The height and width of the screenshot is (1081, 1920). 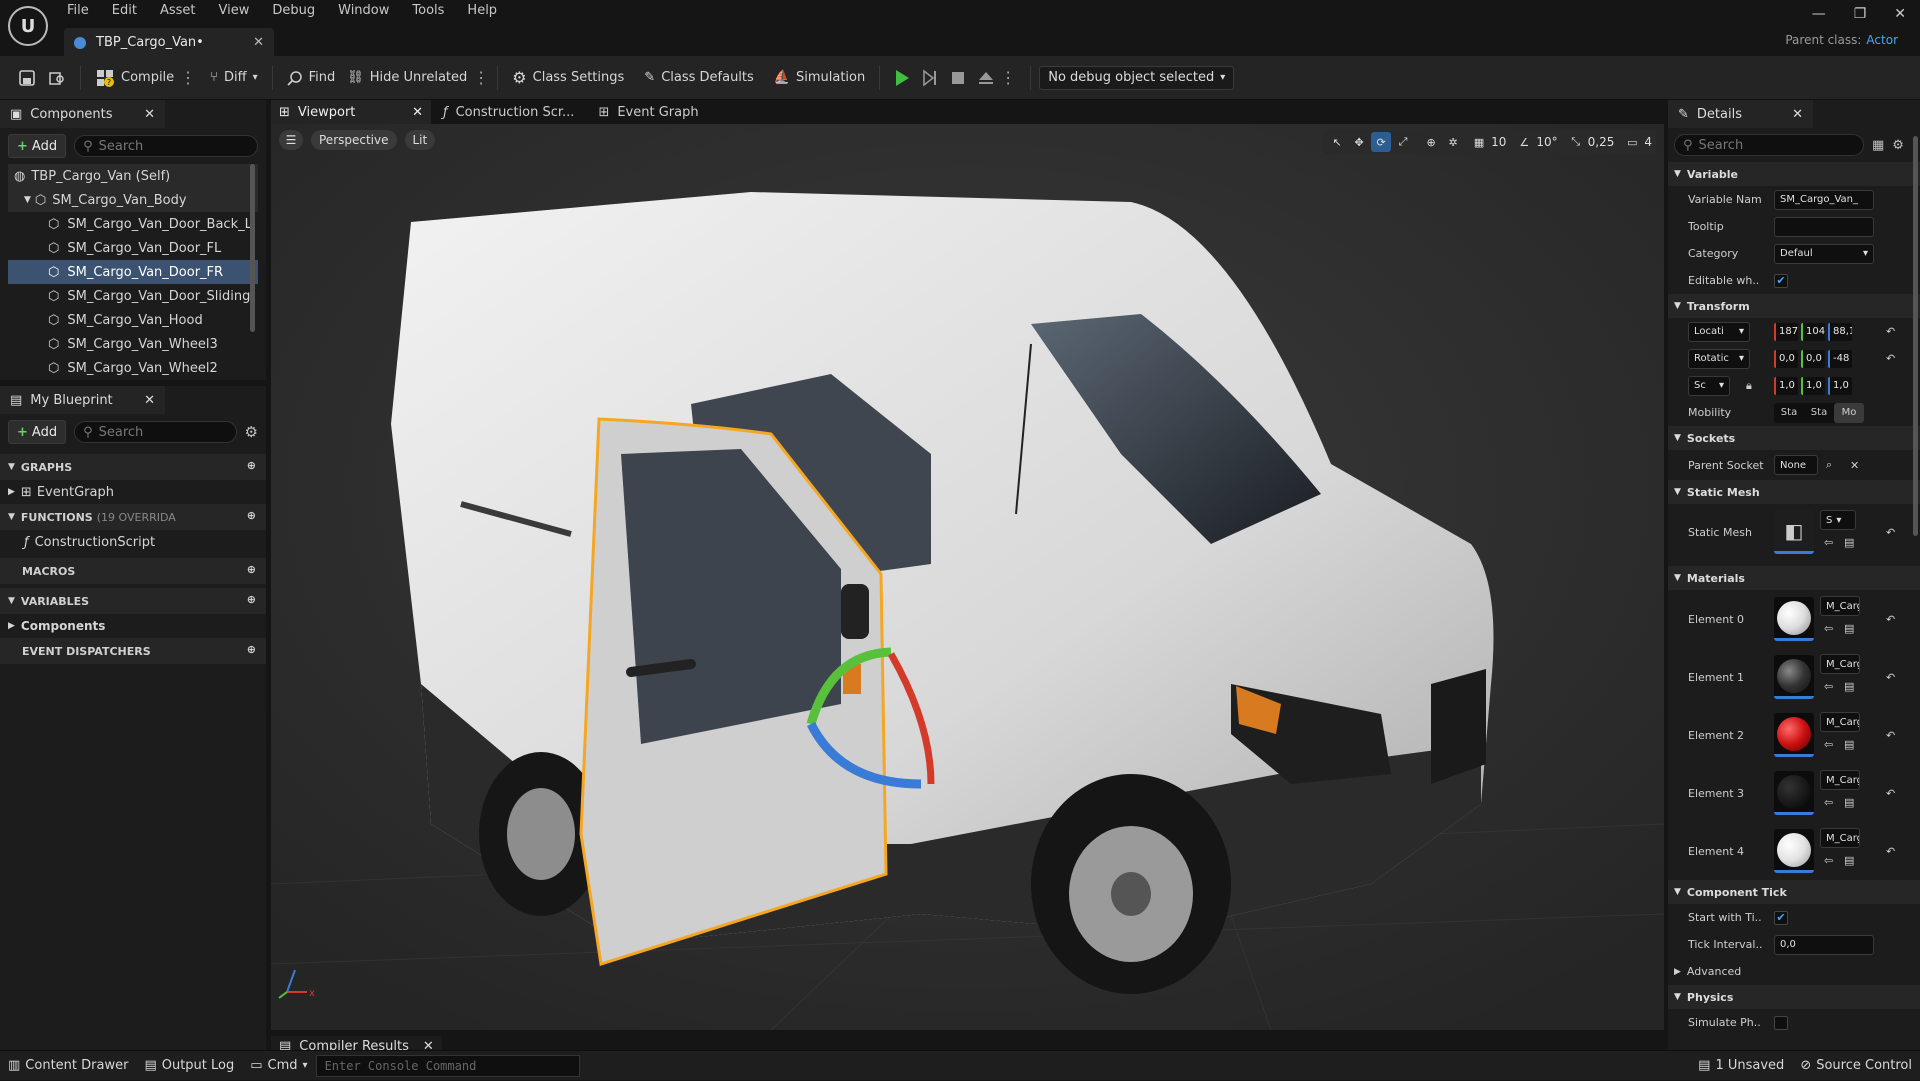 I want to click on physics-section: ▼ Physics, so click(x=1794, y=997).